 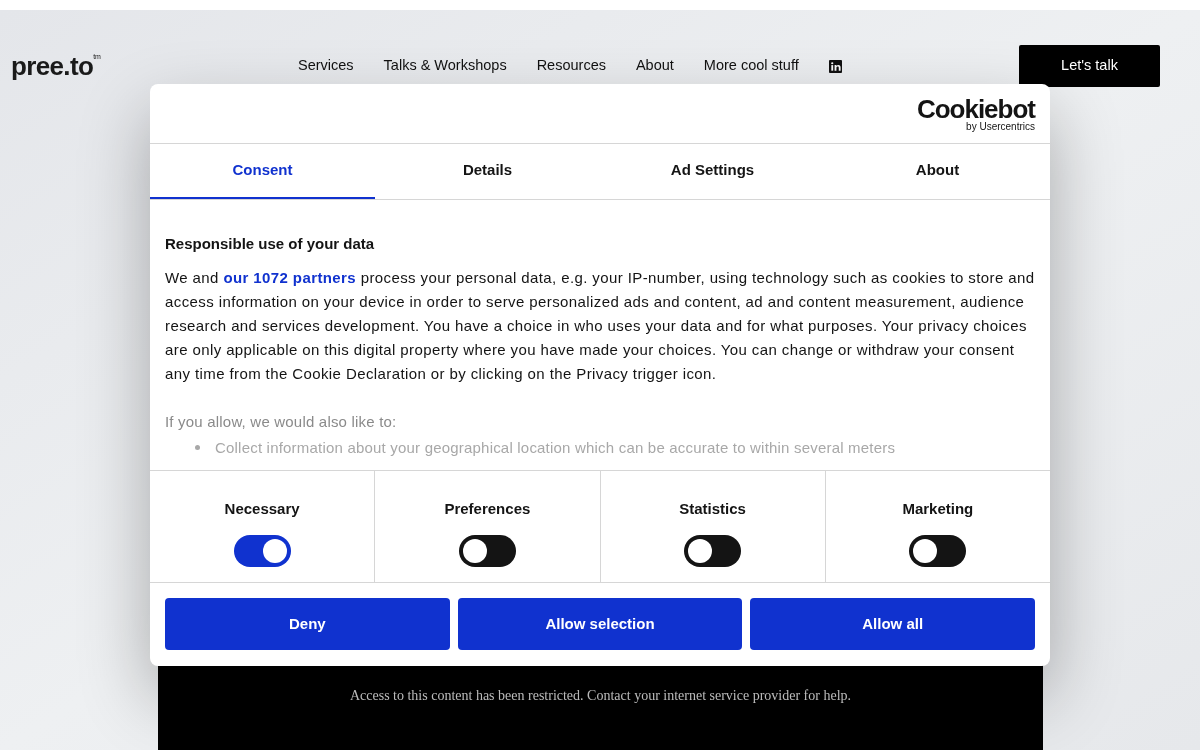 What do you see at coordinates (307, 624) in the screenshot?
I see `consent-button: Deny` at bounding box center [307, 624].